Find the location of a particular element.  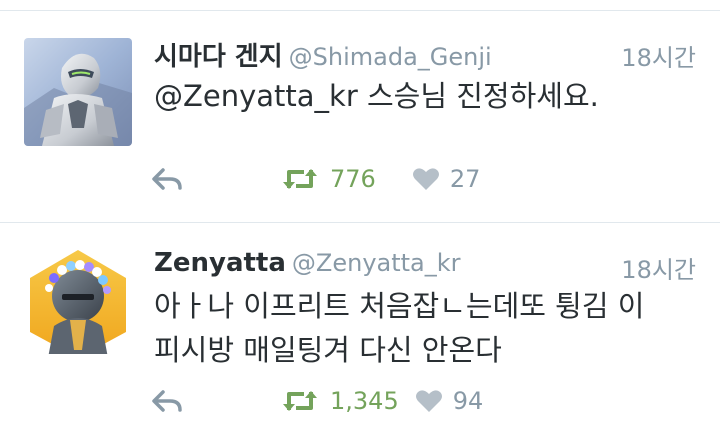

top-divider is located at coordinates (360, 10).